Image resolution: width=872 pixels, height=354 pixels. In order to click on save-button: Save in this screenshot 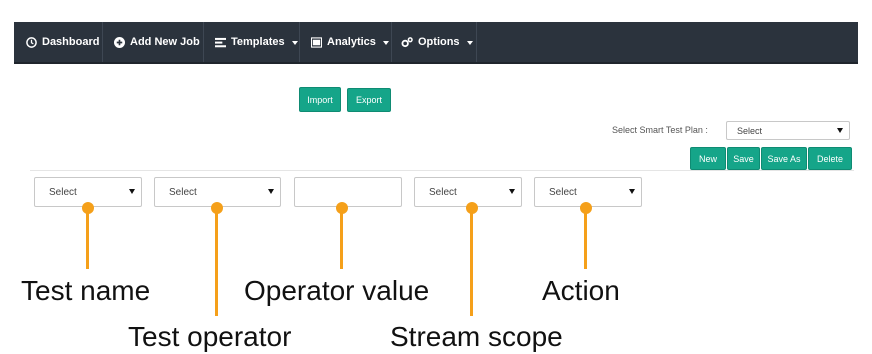, I will do `click(743, 158)`.